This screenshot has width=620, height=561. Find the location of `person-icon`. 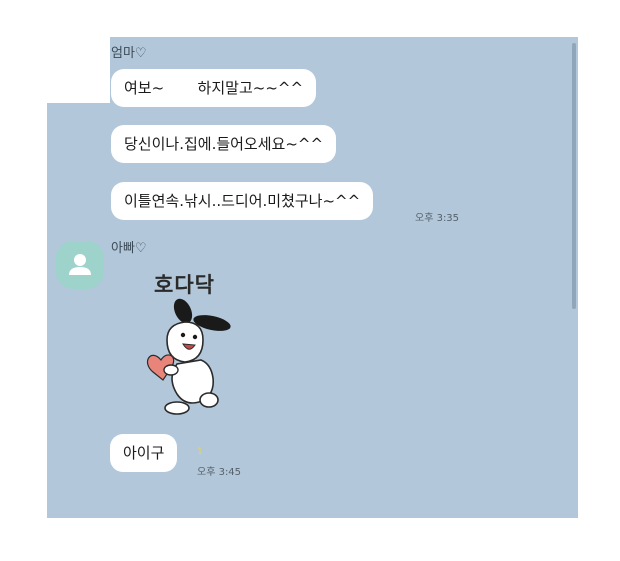

person-icon is located at coordinates (80, 264).